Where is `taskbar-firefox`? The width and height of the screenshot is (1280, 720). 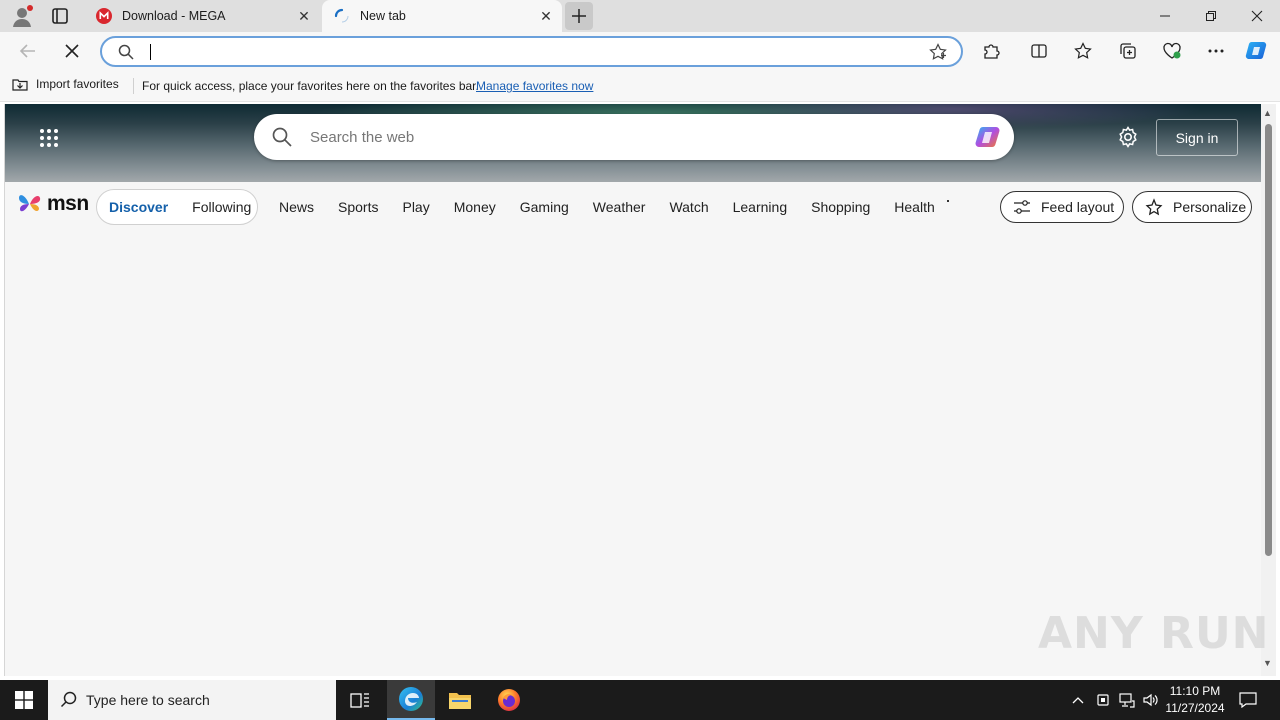 taskbar-firefox is located at coordinates (509, 700).